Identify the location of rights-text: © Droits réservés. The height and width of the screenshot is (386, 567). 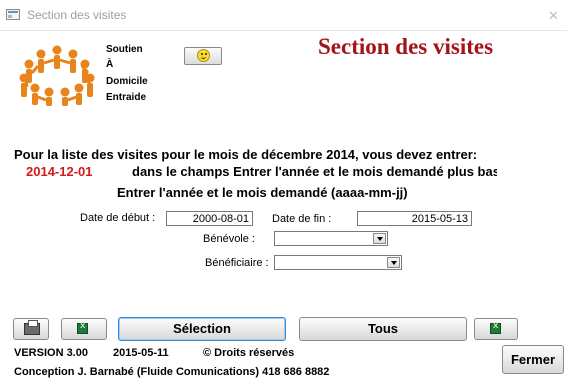
(249, 353).